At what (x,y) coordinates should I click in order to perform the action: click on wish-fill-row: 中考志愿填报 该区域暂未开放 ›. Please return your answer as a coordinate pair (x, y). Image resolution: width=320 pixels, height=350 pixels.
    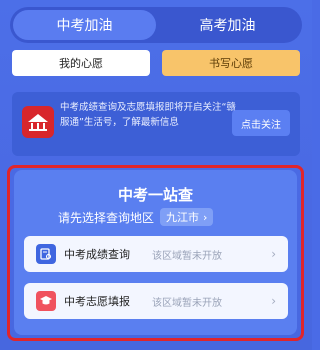
    Looking at the image, I should click on (156, 301).